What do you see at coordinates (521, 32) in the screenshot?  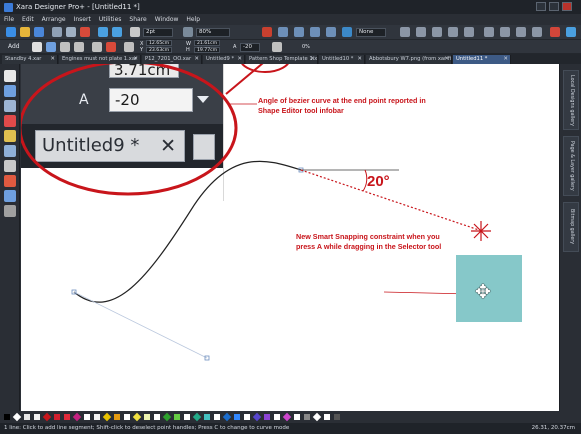 I see `web-icon` at bounding box center [521, 32].